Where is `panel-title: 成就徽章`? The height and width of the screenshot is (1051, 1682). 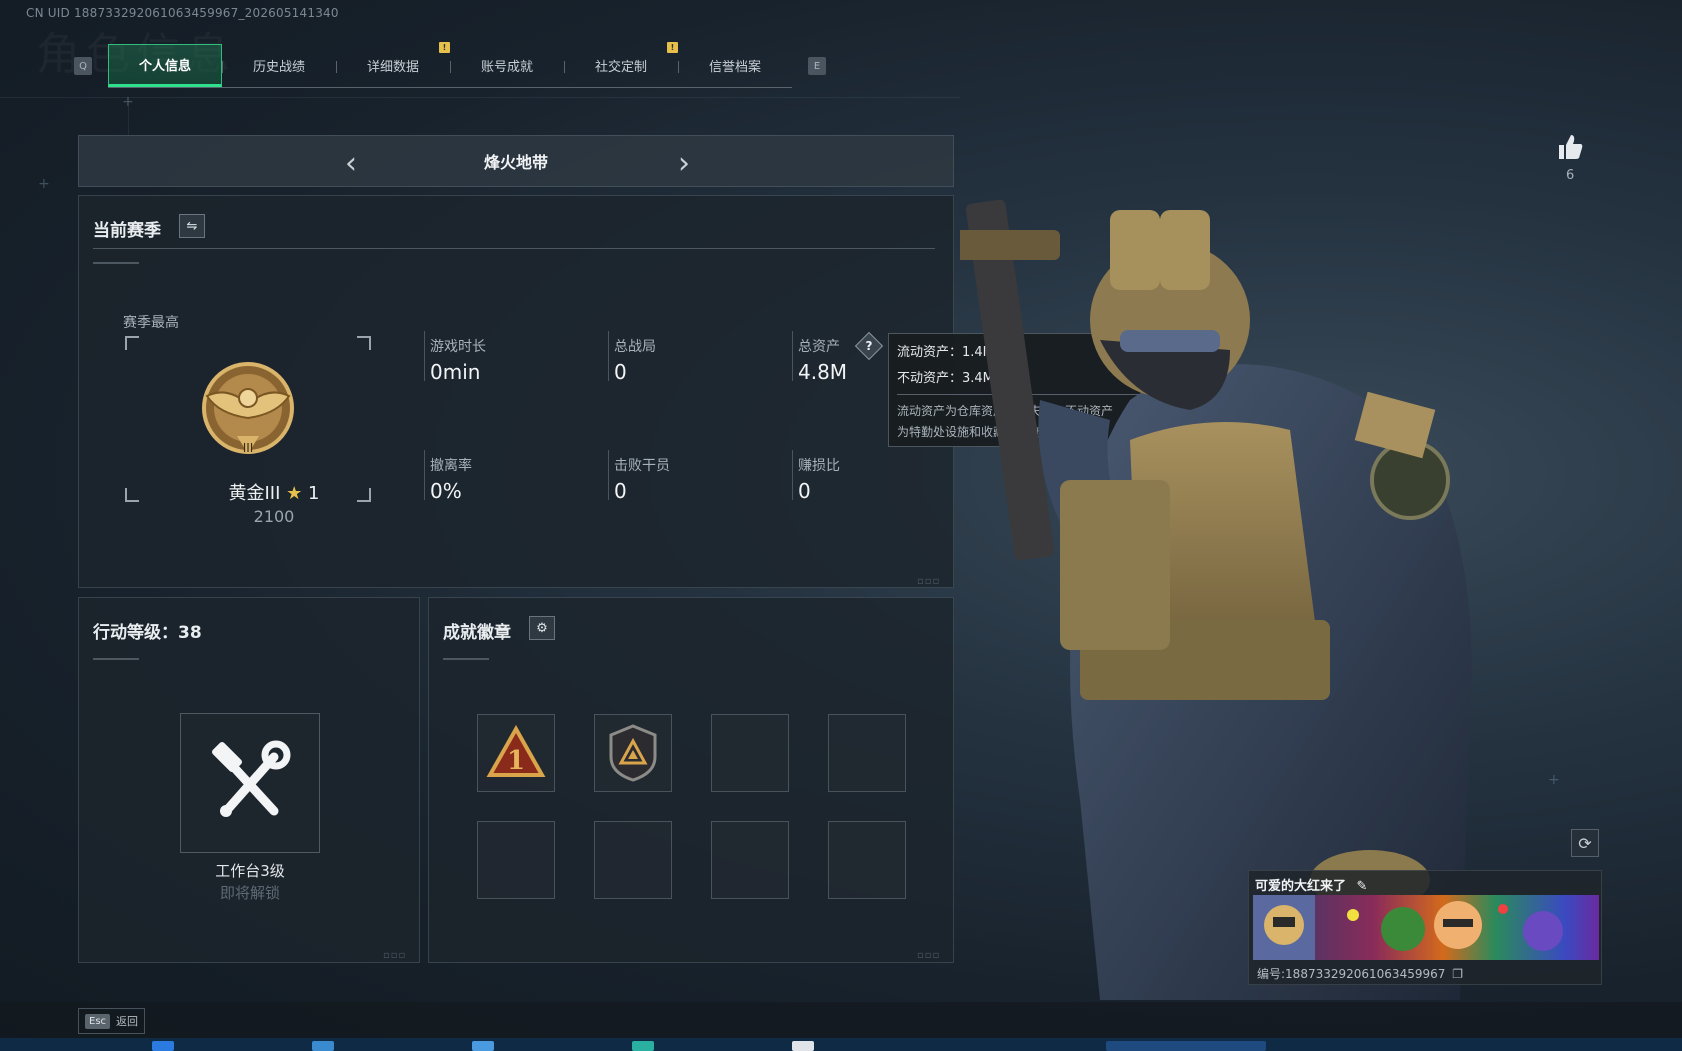
panel-title: 成就徽章 is located at coordinates (477, 633).